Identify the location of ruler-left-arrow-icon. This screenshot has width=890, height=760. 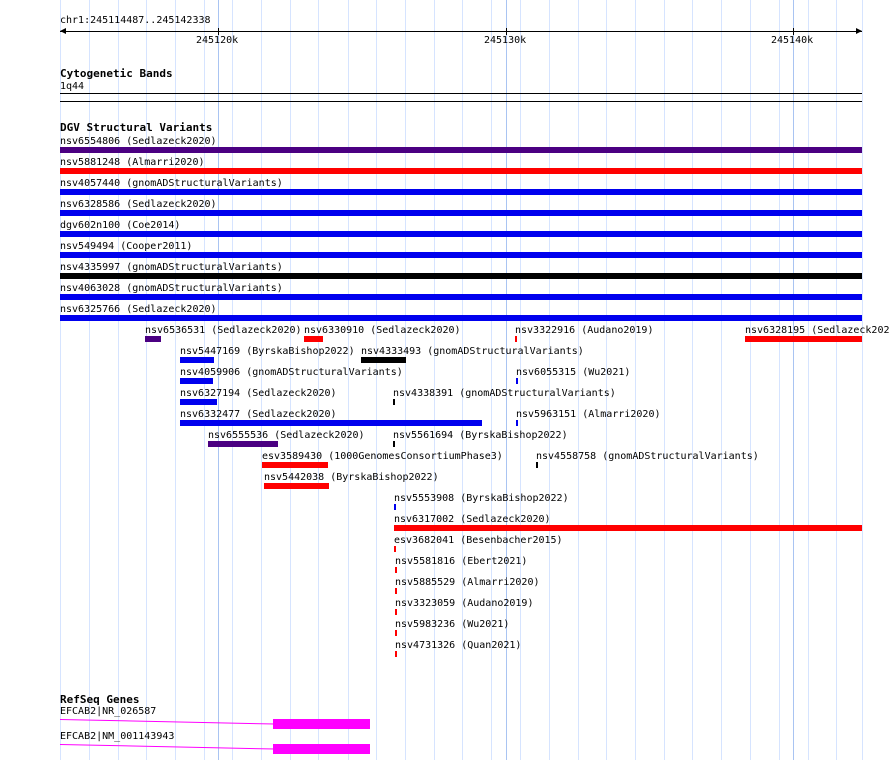
(63, 31).